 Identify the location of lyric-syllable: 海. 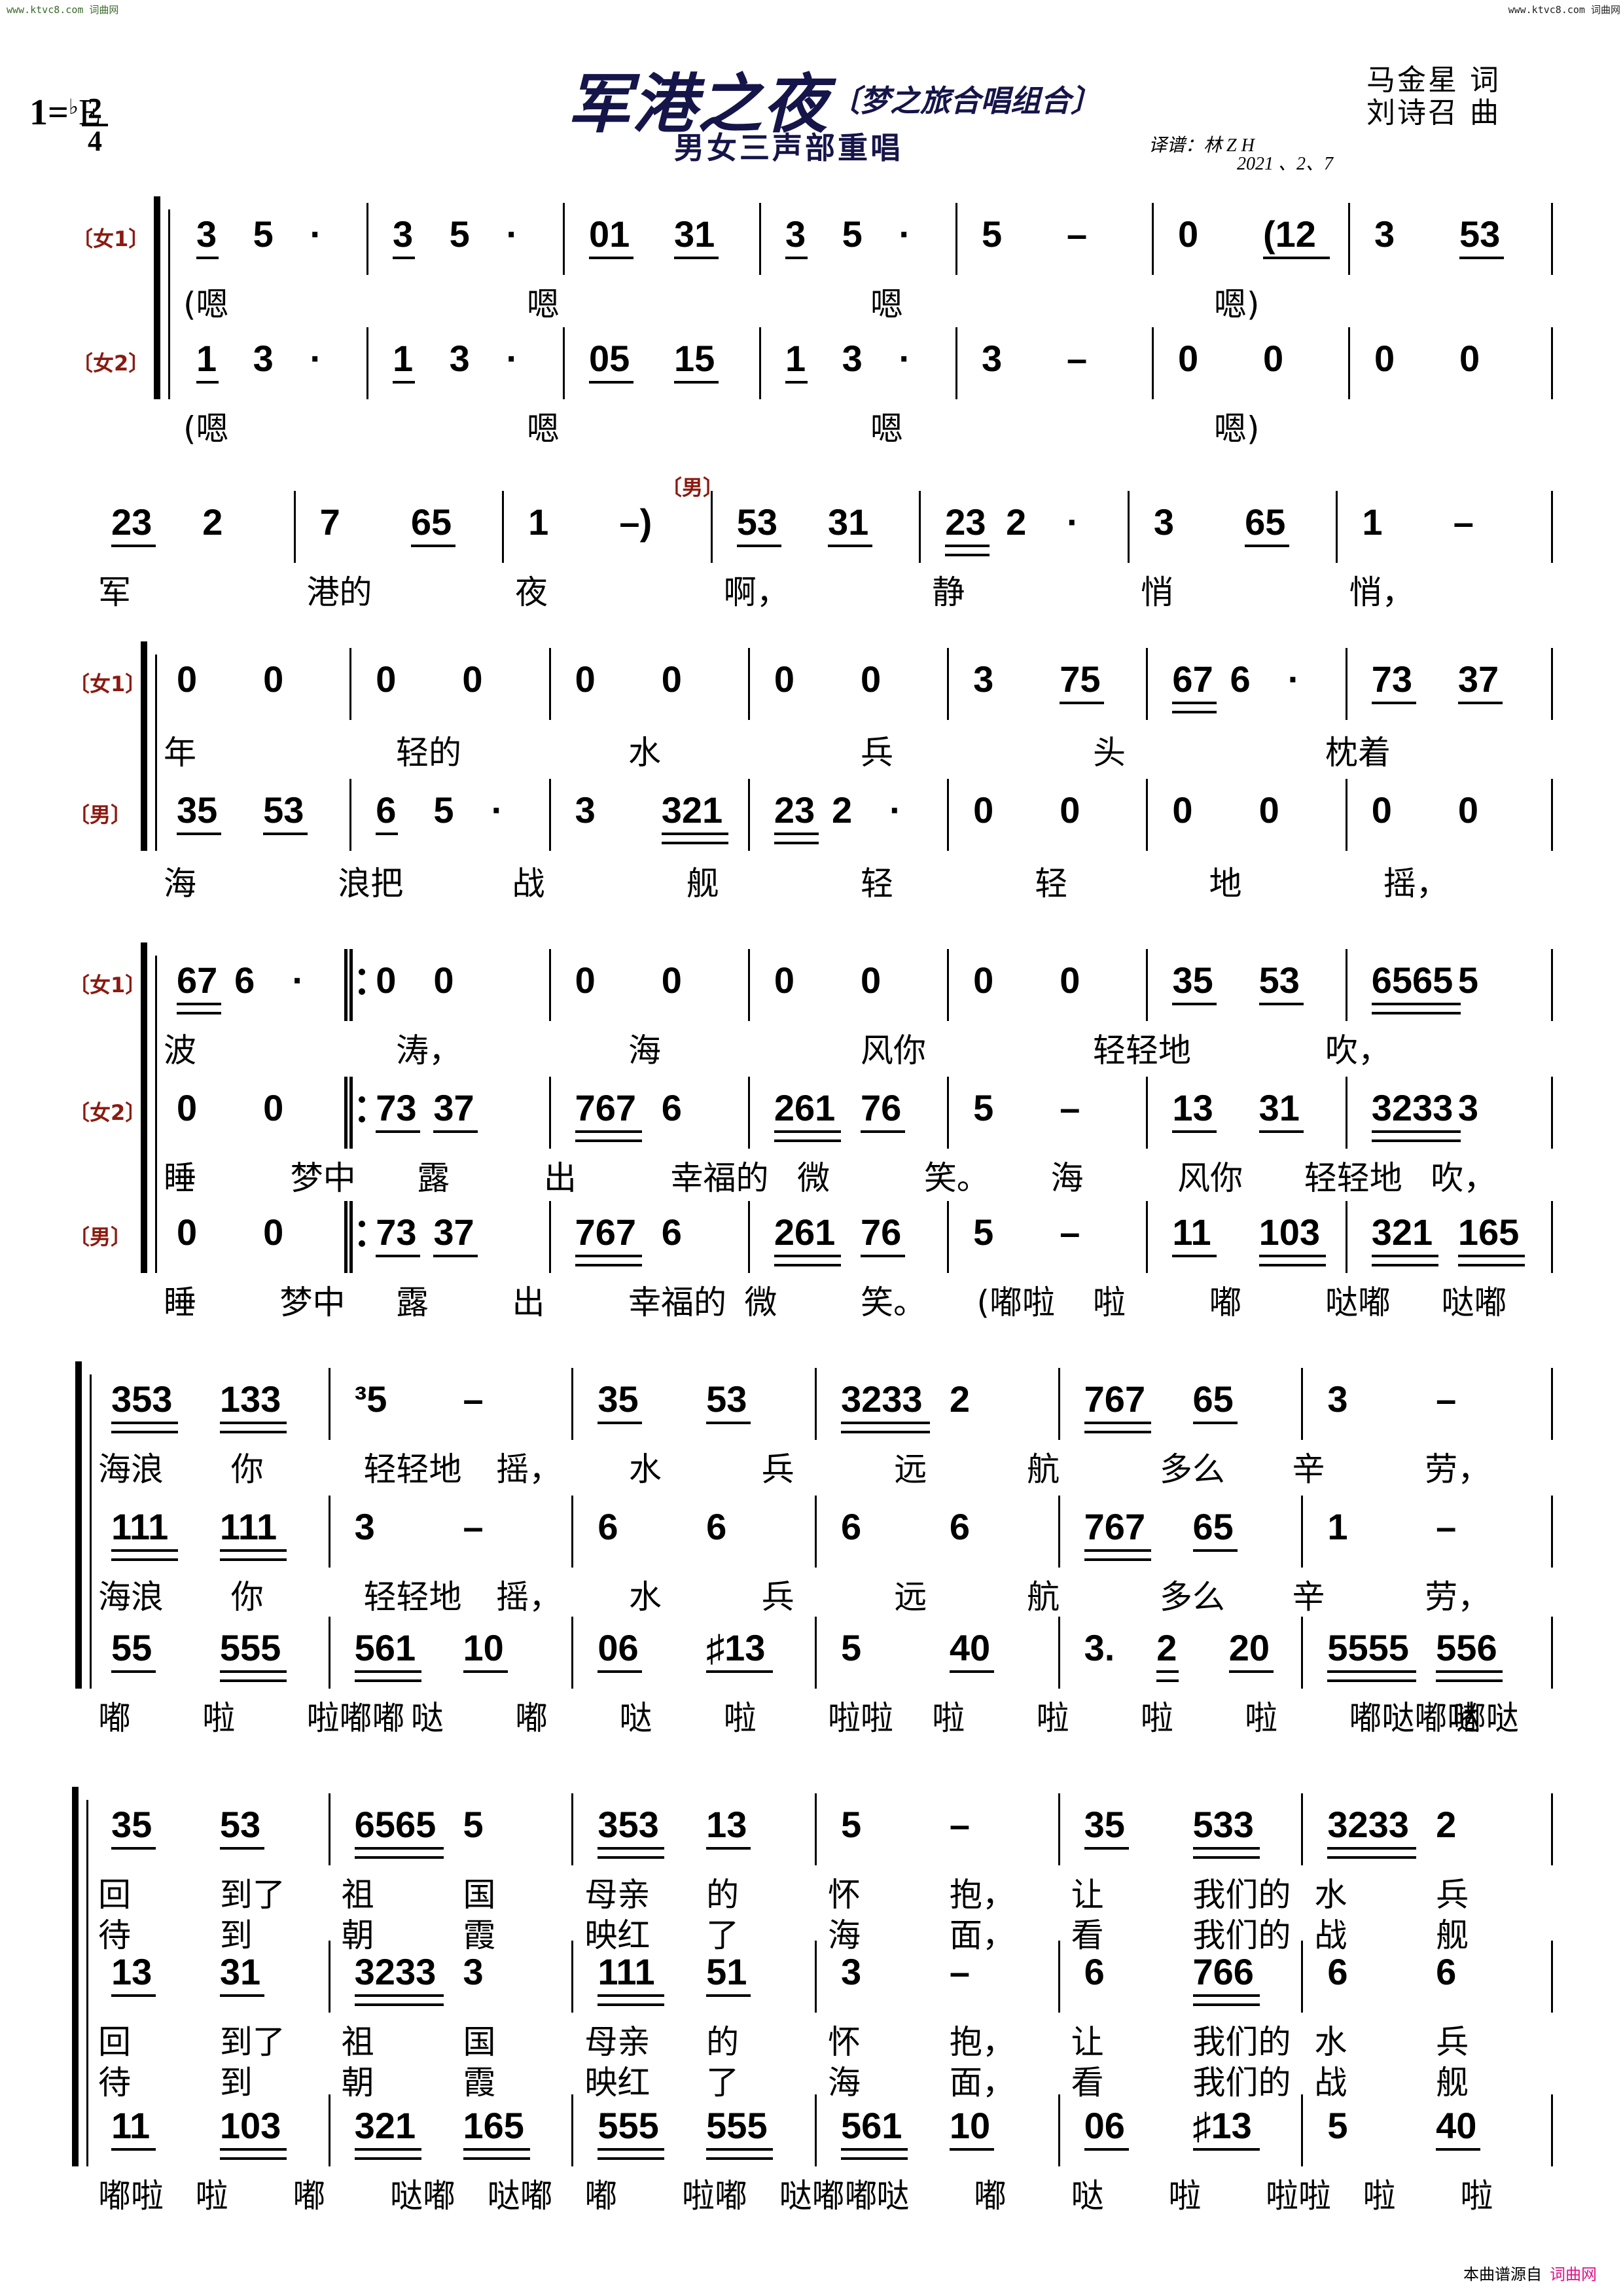
(844, 1935).